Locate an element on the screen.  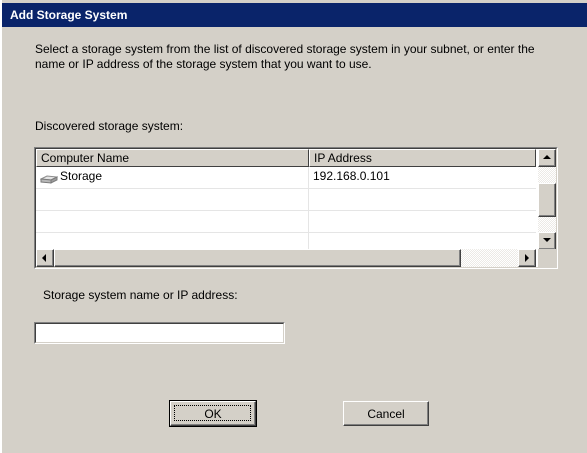
arrow-up-icon is located at coordinates (547, 157).